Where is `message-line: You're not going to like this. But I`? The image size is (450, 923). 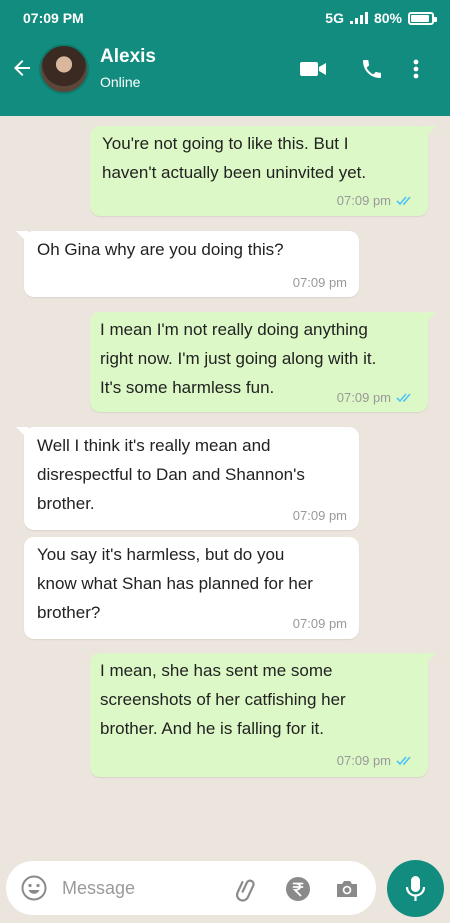 message-line: You're not going to like this. But I is located at coordinates (225, 143).